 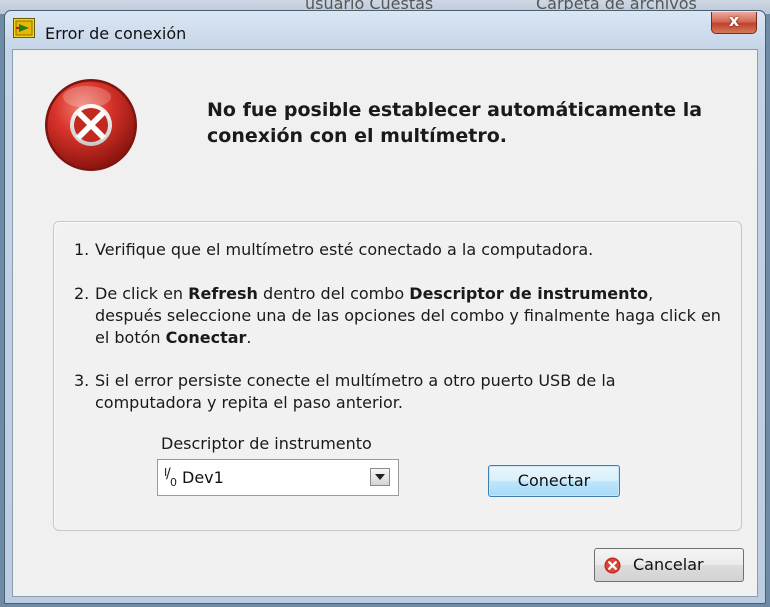 What do you see at coordinates (223, 293) in the screenshot?
I see `step-2-refresh-term: Refresh` at bounding box center [223, 293].